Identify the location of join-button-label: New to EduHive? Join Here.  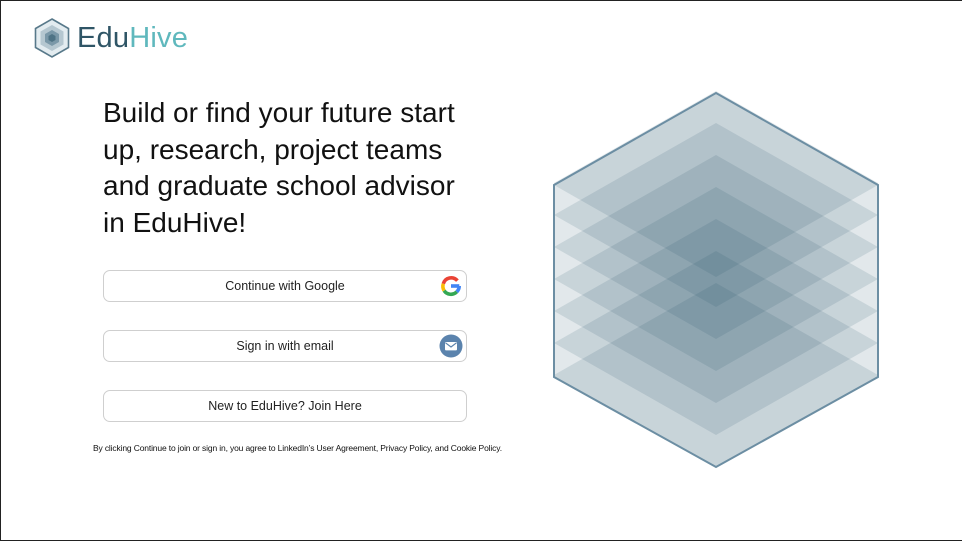
(285, 406).